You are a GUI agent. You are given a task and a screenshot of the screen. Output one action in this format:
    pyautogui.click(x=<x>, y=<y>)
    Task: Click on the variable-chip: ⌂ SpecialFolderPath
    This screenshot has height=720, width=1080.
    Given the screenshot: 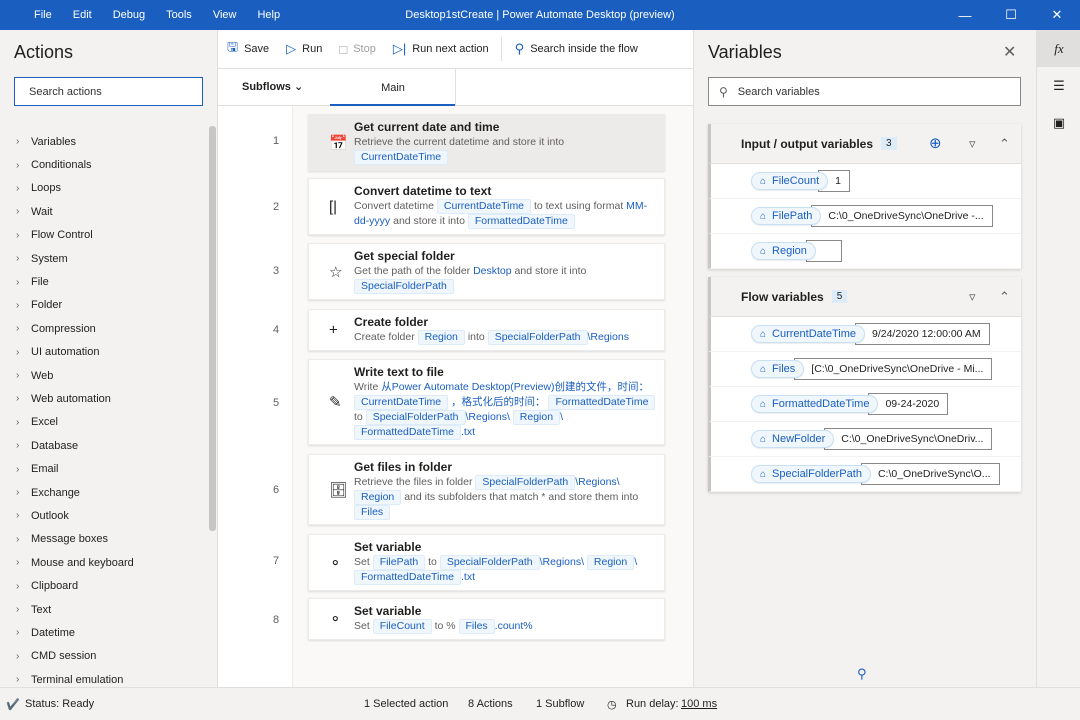 What is the action you would take?
    pyautogui.click(x=811, y=474)
    